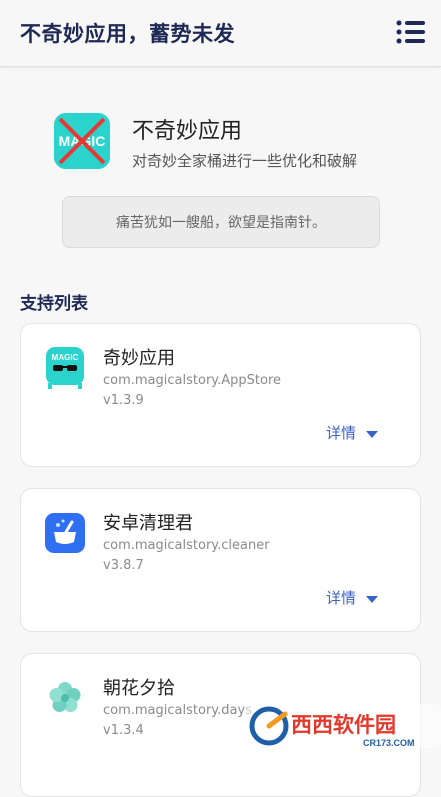 The width and height of the screenshot is (441, 797). Describe the element at coordinates (82, 141) in the screenshot. I see `app-logo-icon: MAGIC` at that location.